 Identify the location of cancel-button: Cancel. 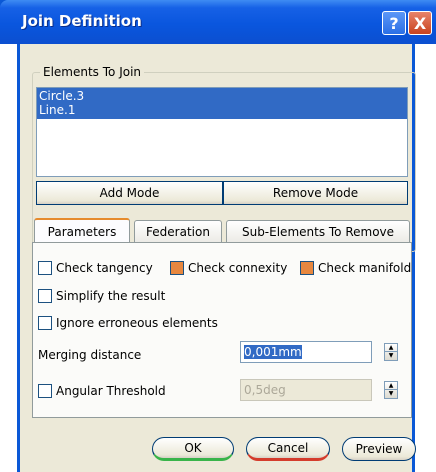
(288, 449).